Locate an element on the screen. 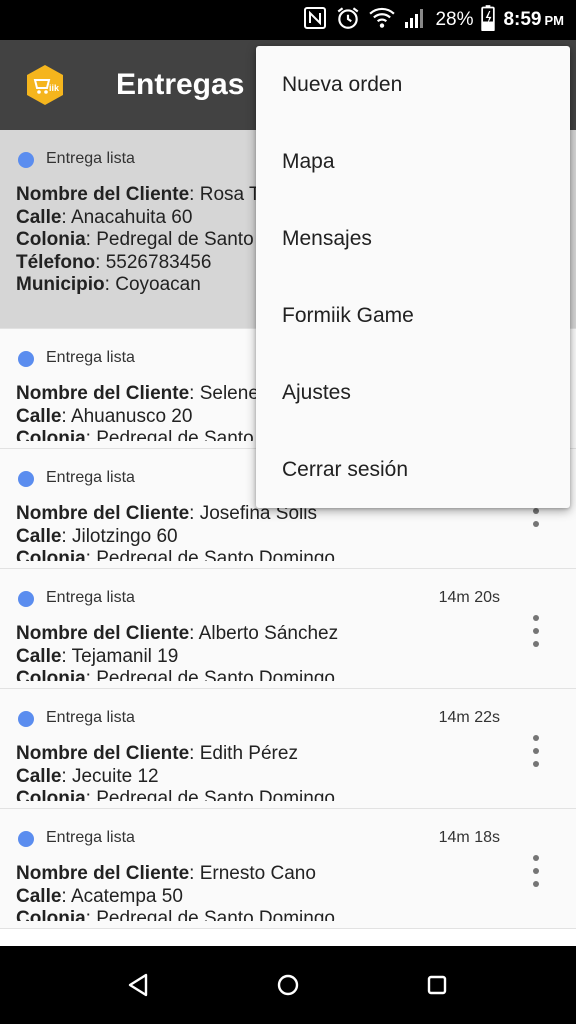 Image resolution: width=576 pixels, height=1024 pixels. home-icon is located at coordinates (288, 985).